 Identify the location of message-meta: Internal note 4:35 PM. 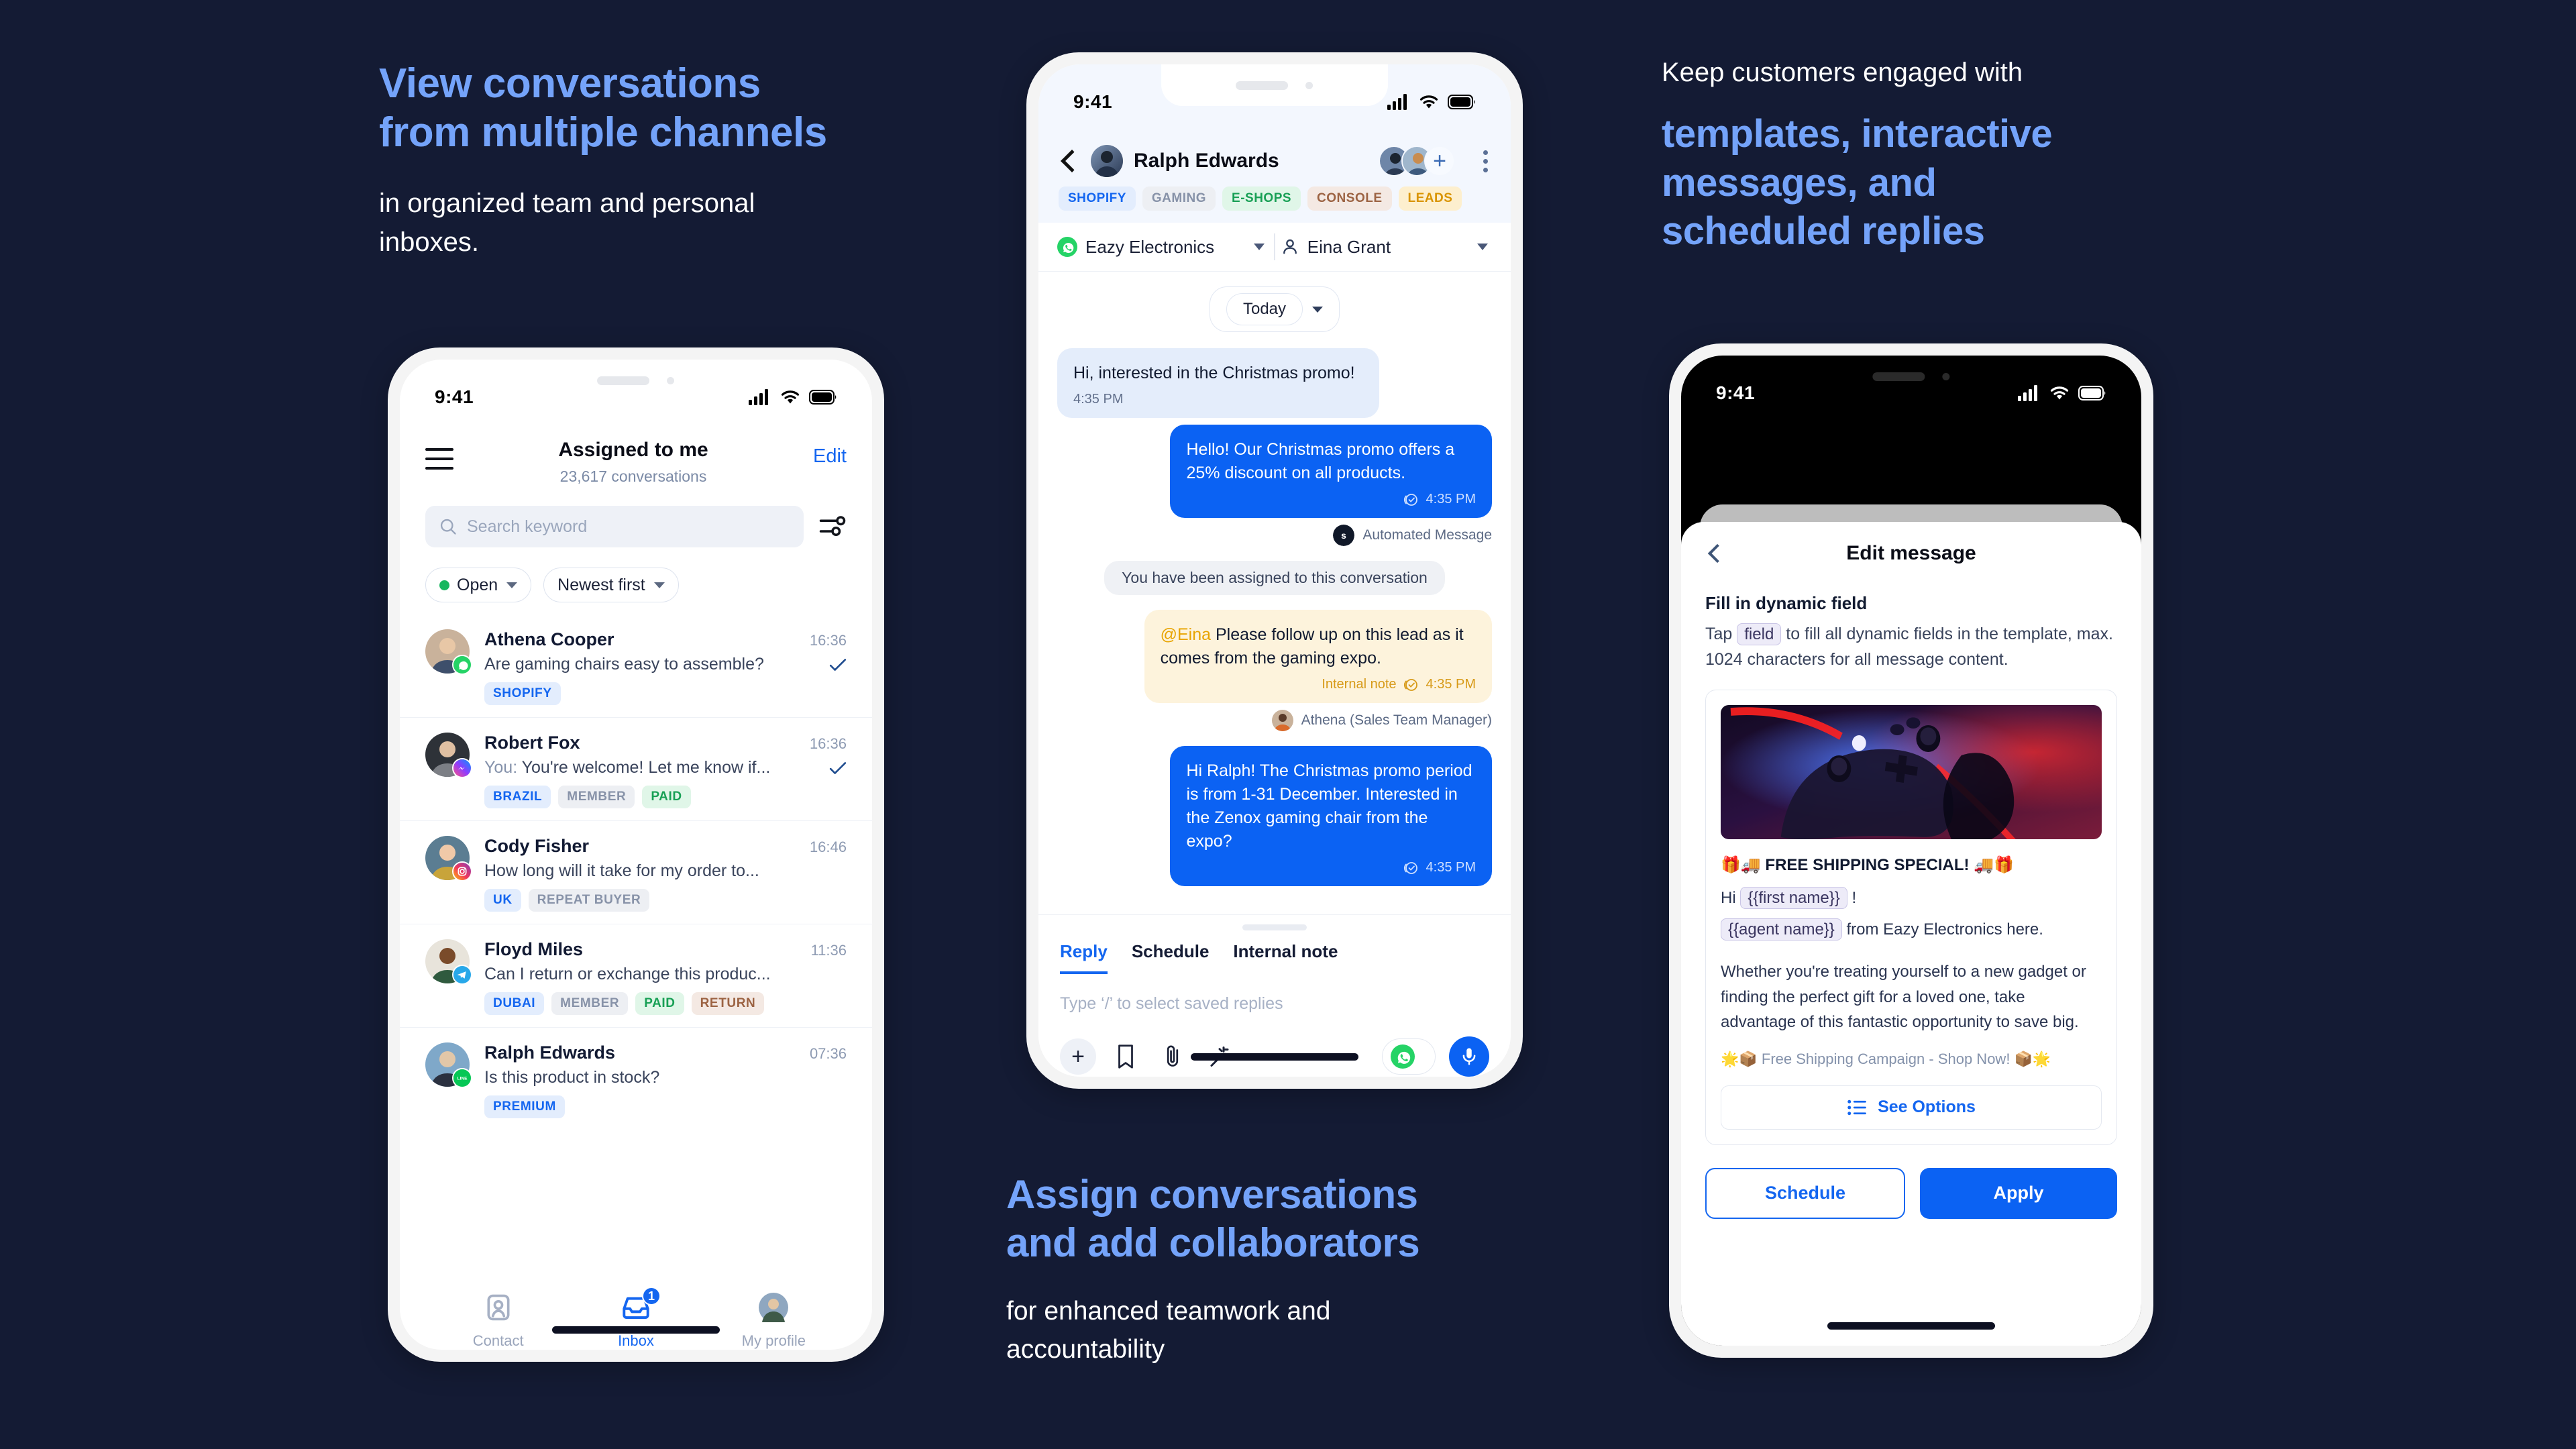
(1318, 684).